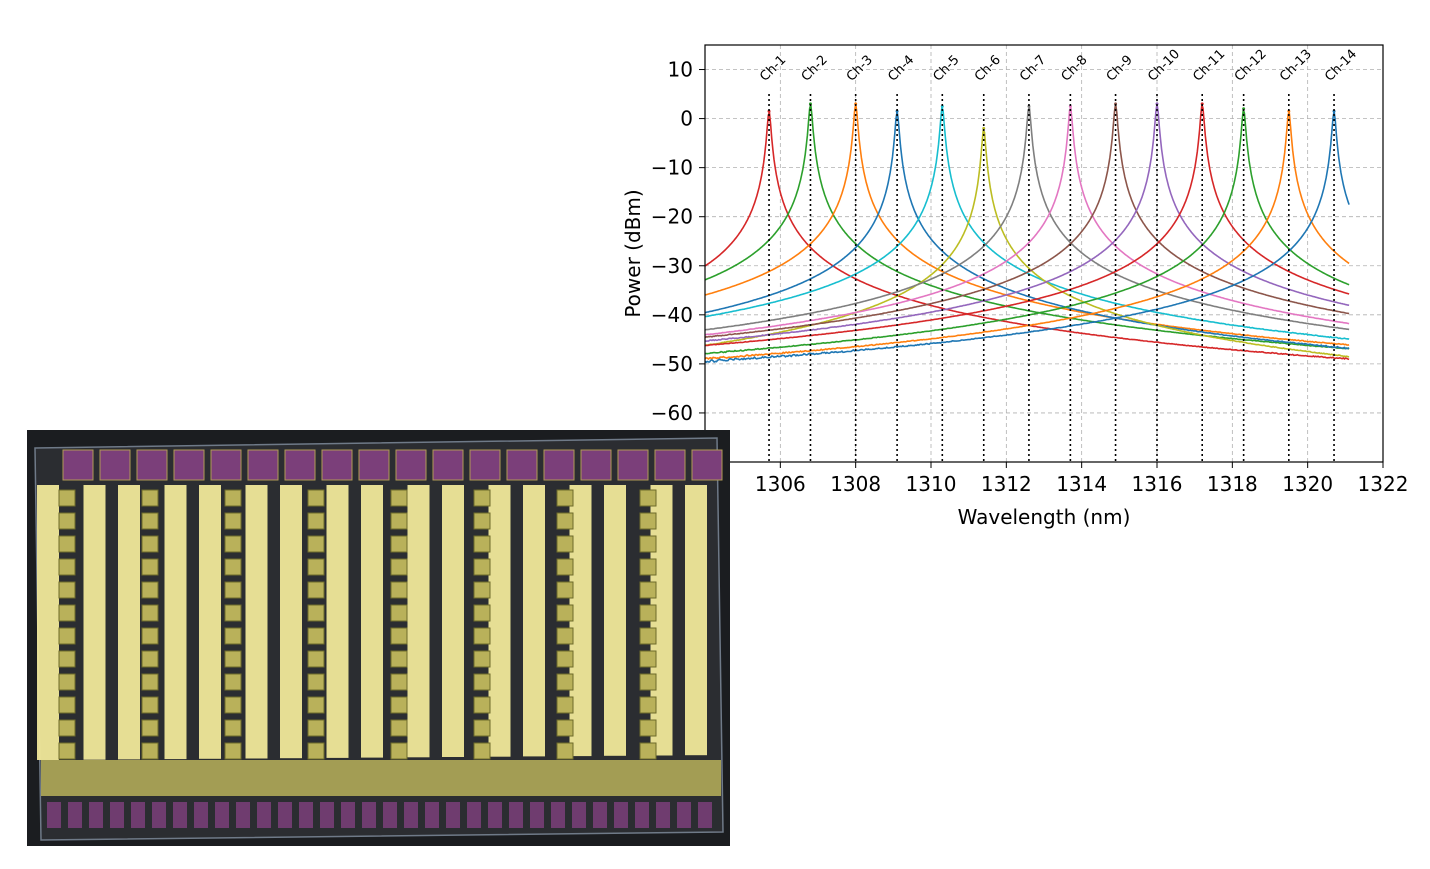  What do you see at coordinates (1341, 66) in the screenshot?
I see `channel-label: Ch-14` at bounding box center [1341, 66].